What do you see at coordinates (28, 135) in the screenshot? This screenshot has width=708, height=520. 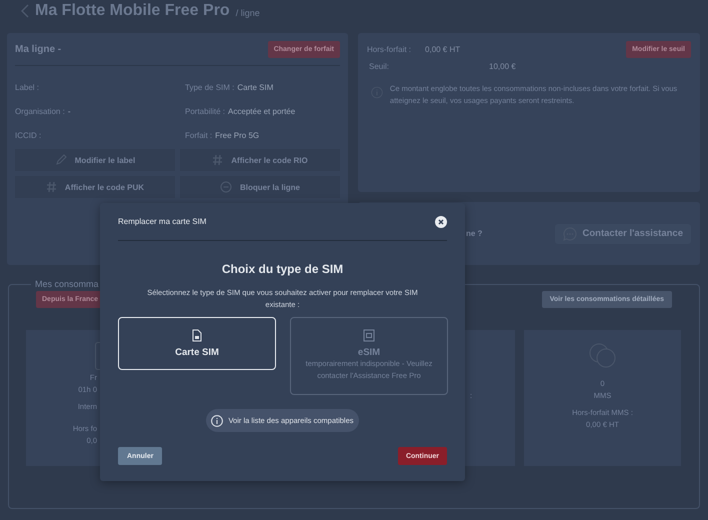 I see `field-label: ICCID :` at bounding box center [28, 135].